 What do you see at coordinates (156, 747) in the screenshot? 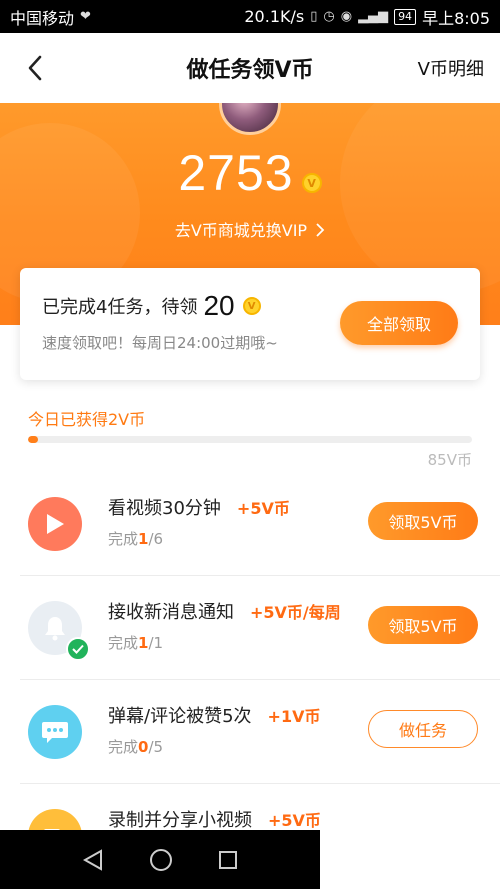
I see `task-progress-total: /5` at bounding box center [156, 747].